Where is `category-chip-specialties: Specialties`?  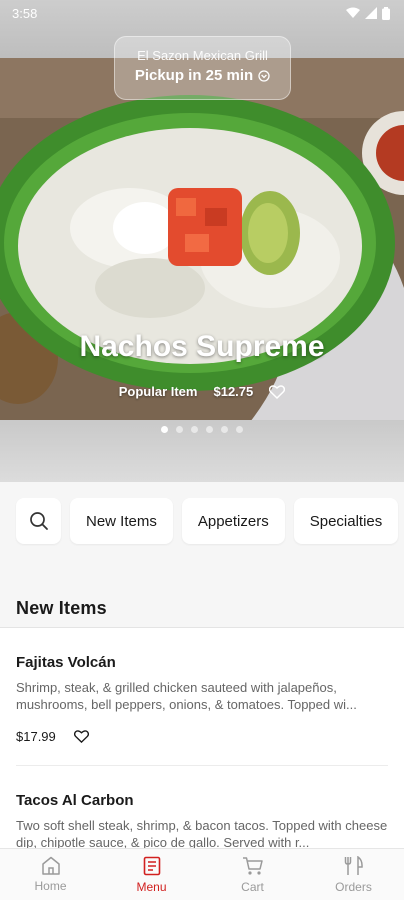 category-chip-specialties: Specialties is located at coordinates (346, 521).